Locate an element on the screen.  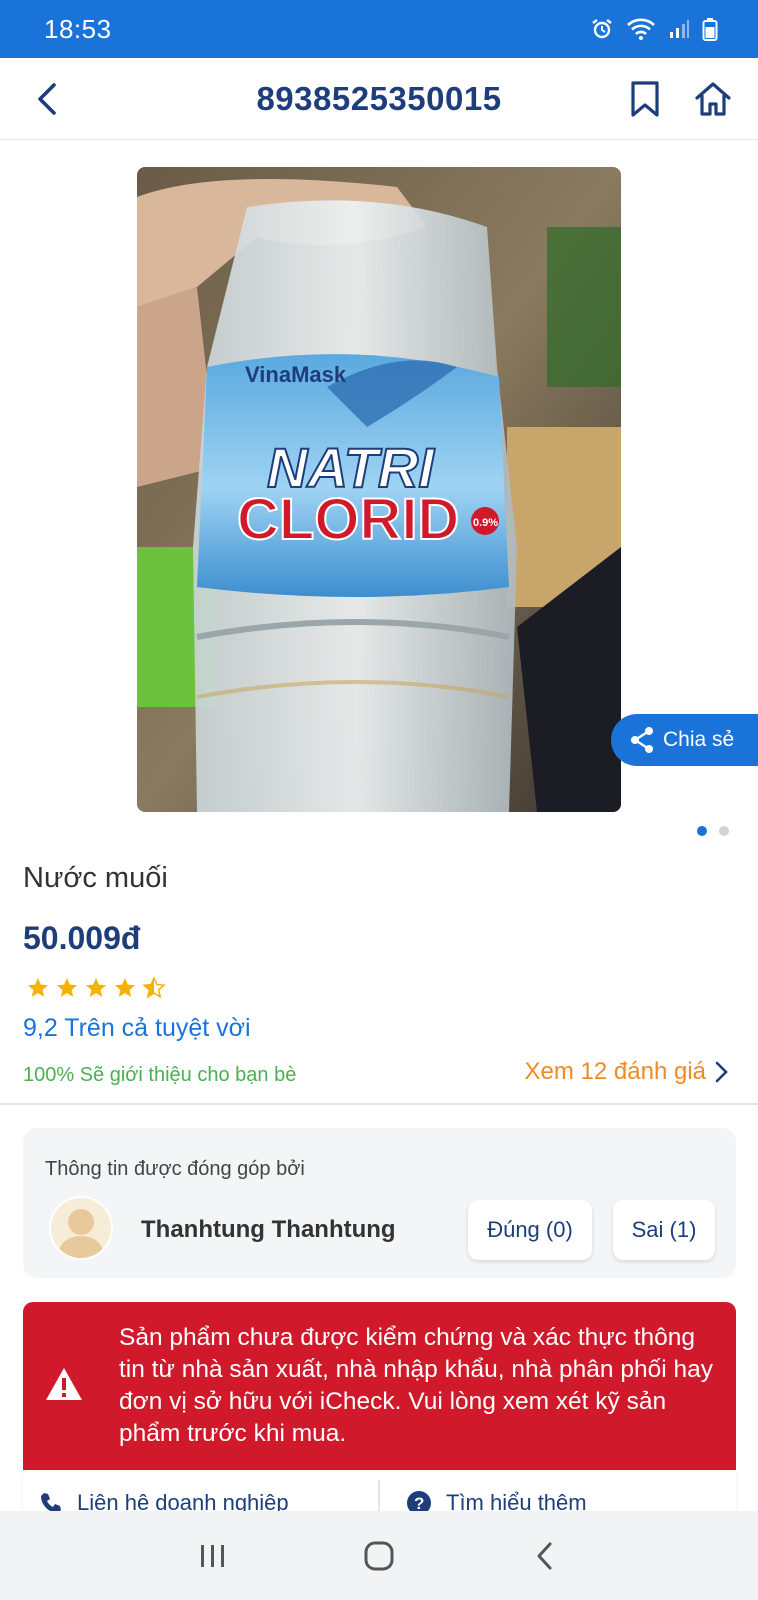
recents-button is located at coordinates (213, 1556).